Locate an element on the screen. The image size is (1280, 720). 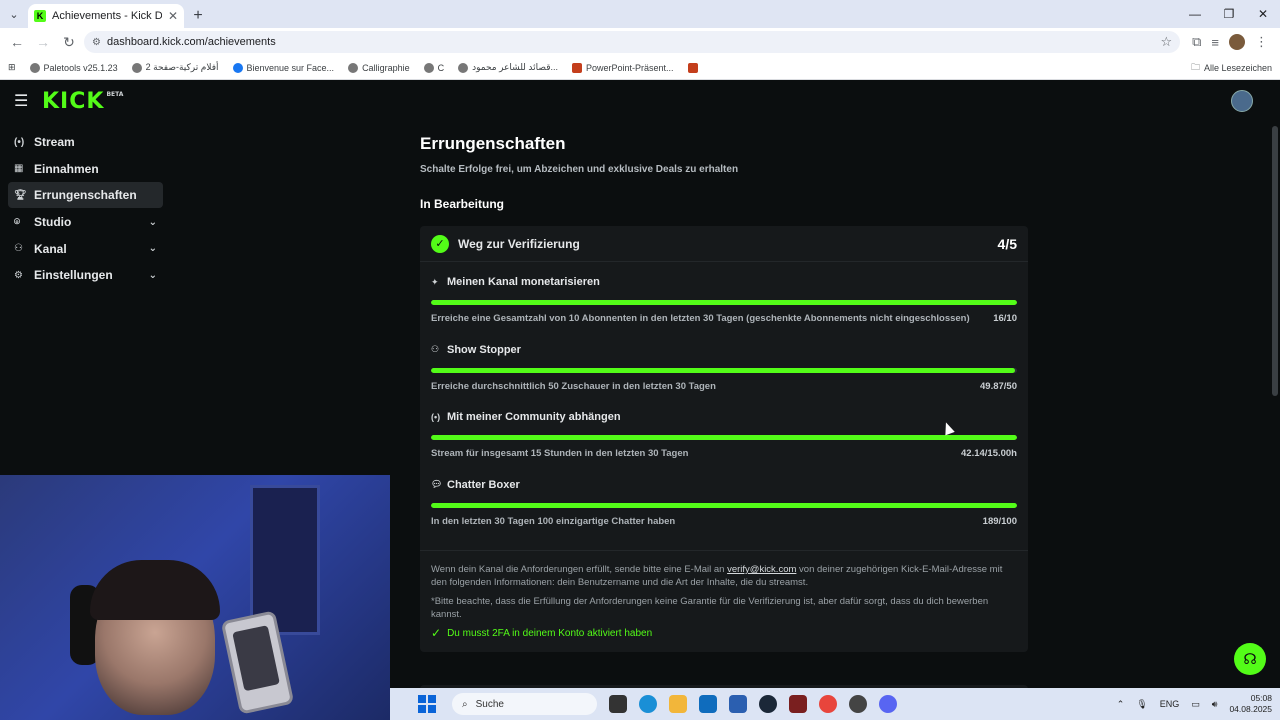
discord-icon is located at coordinates (888, 704).